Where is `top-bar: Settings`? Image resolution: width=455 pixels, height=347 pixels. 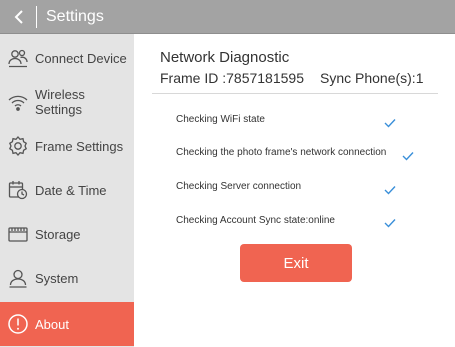 top-bar: Settings is located at coordinates (227, 17).